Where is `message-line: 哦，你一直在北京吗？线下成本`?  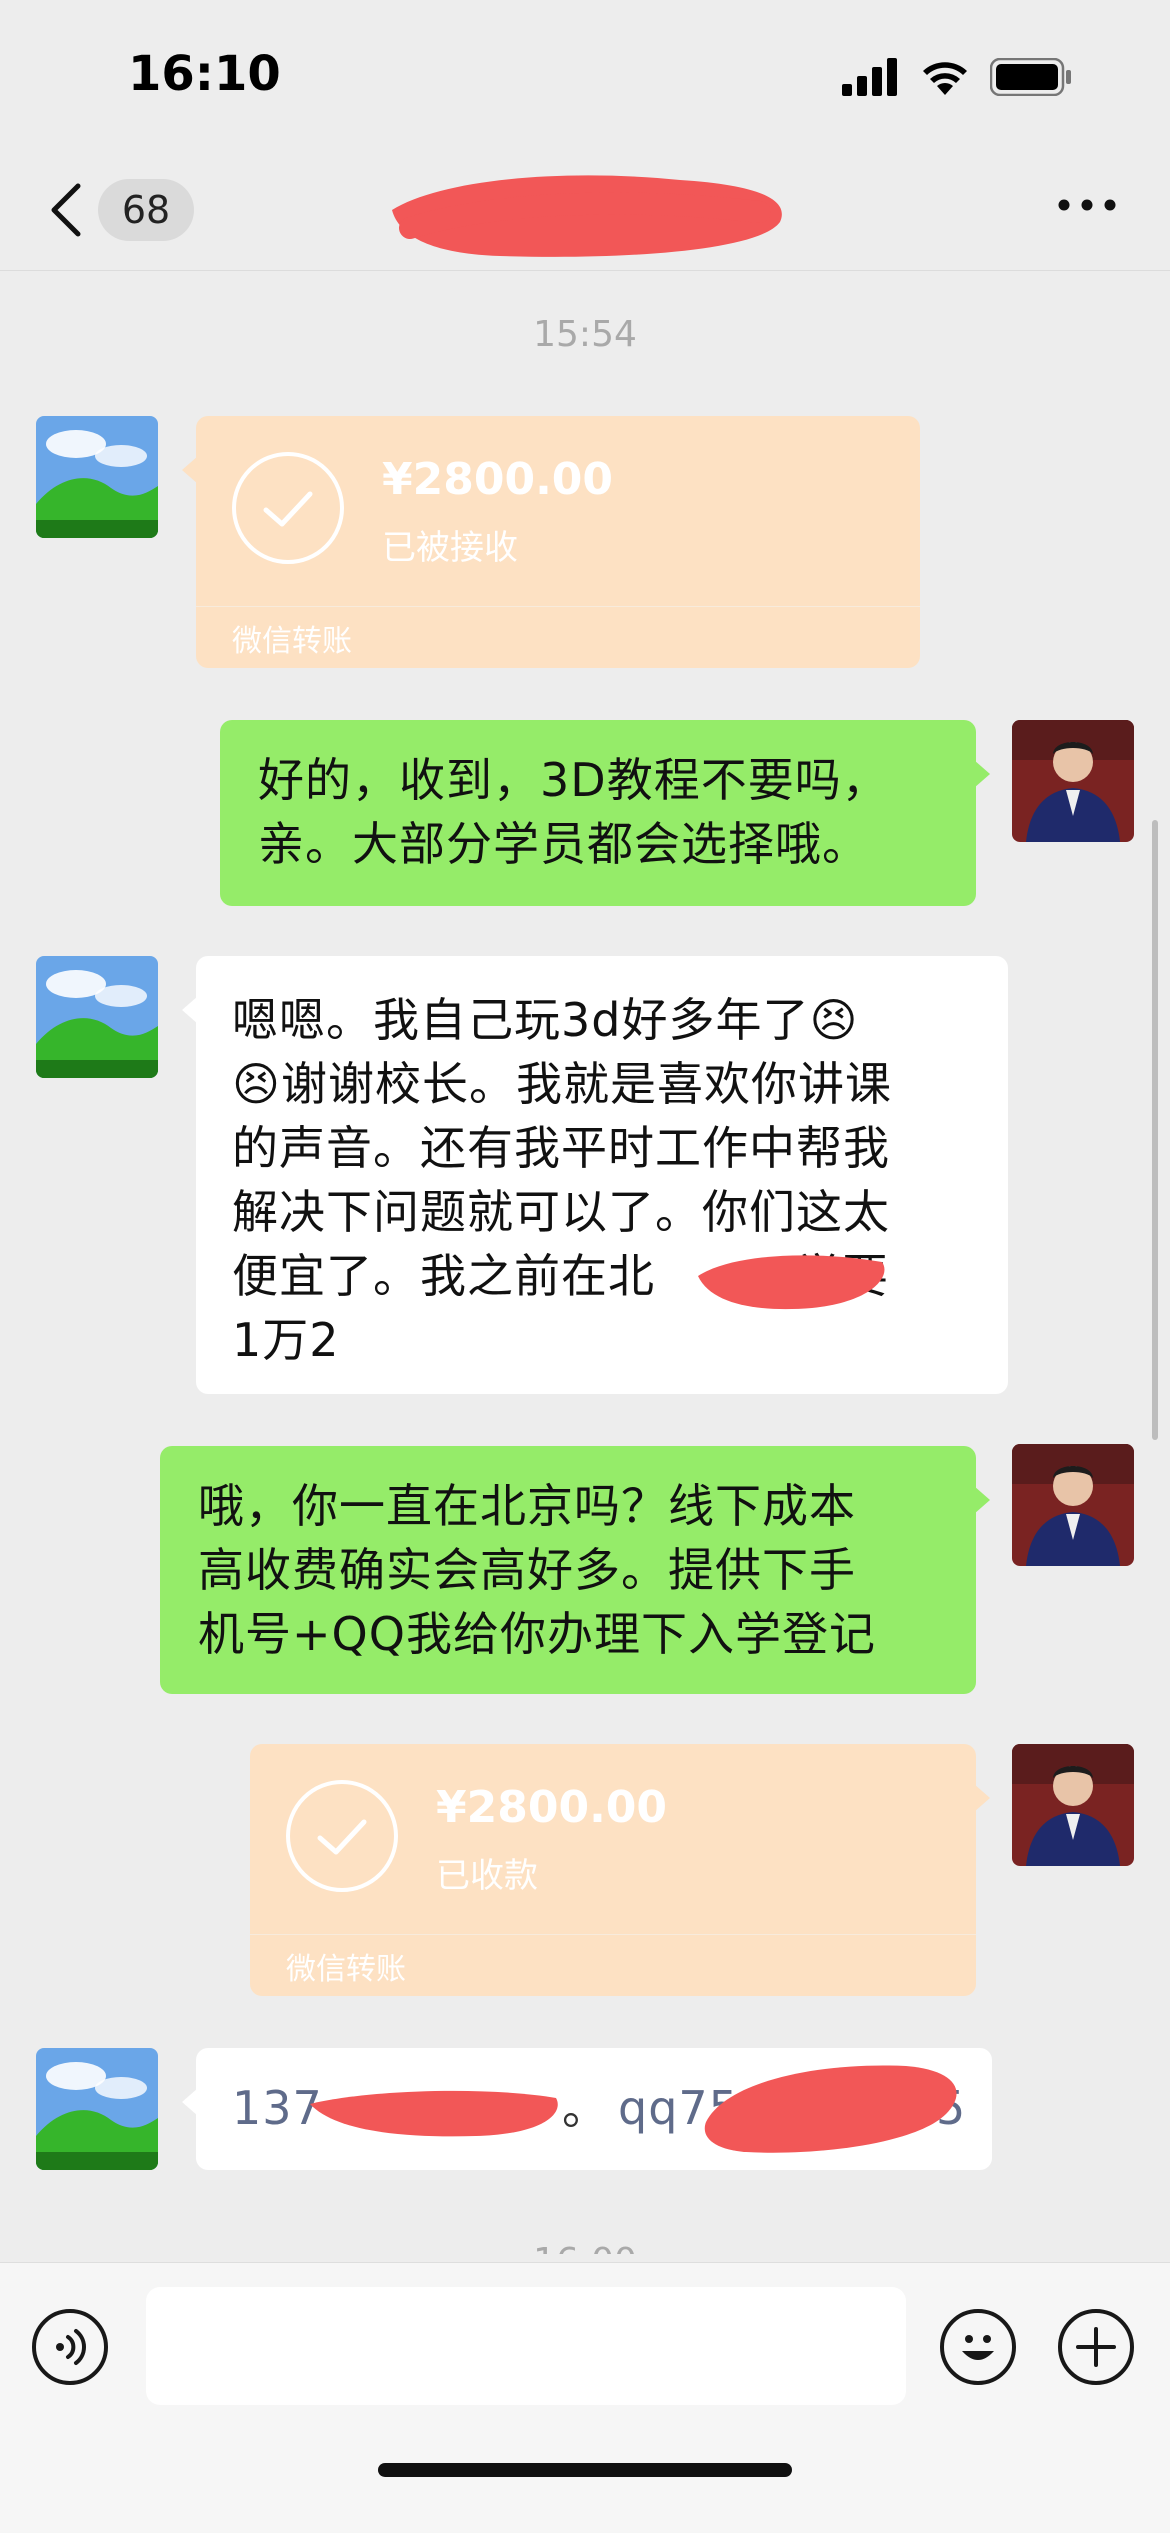 message-line: 哦，你一直在北京吗？线下成本 is located at coordinates (527, 1506).